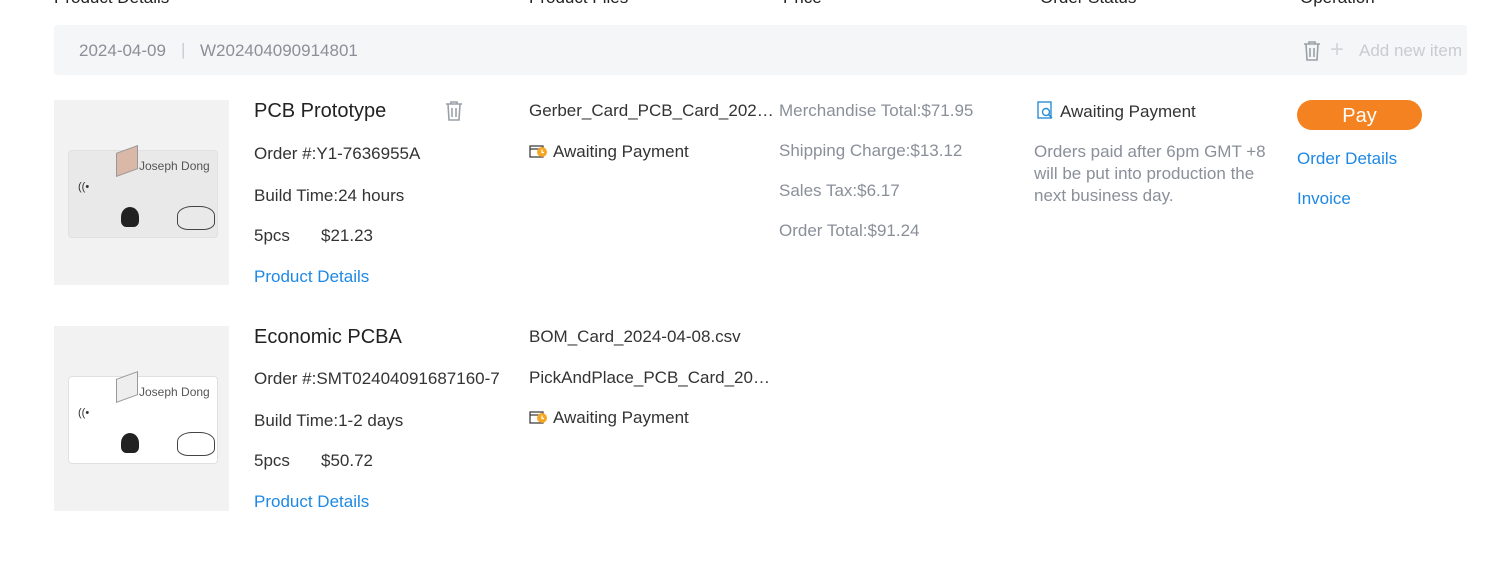 The height and width of the screenshot is (573, 1497). What do you see at coordinates (651, 337) in the screenshot?
I see `file-link: BOM_Card_2024-04-08.csv` at bounding box center [651, 337].